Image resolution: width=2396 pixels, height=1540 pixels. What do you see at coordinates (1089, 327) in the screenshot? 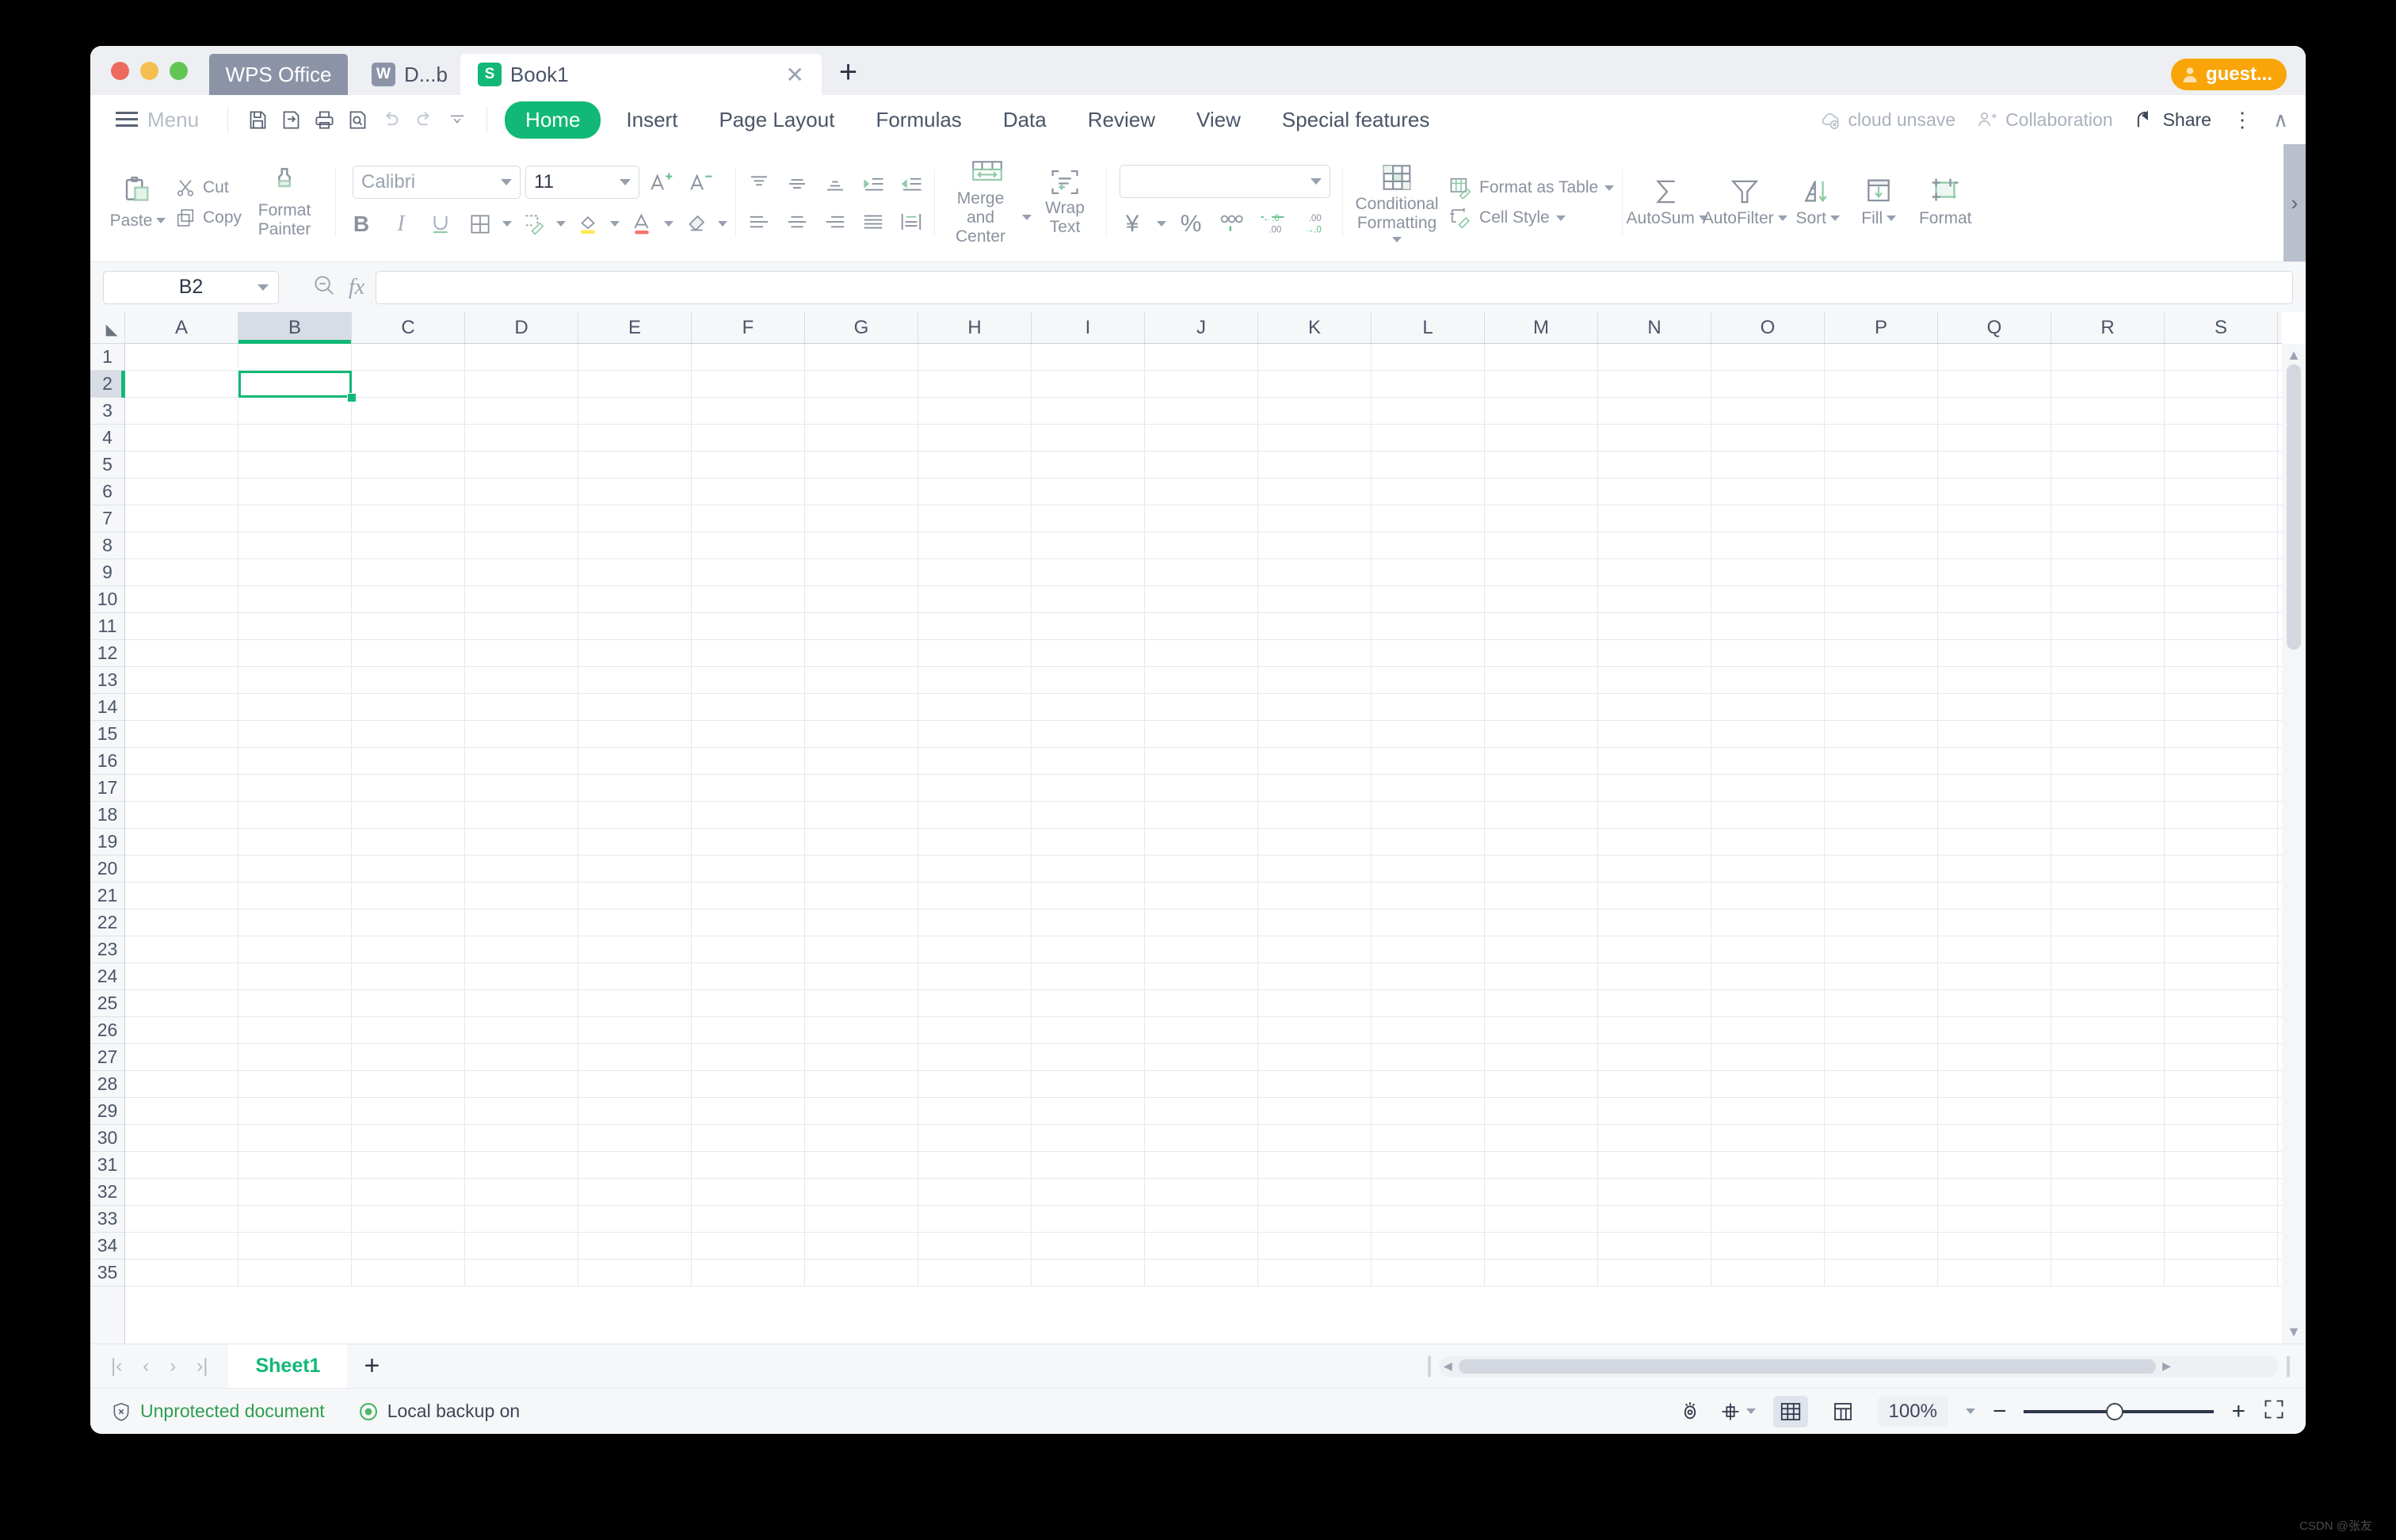
I see `column-header-I: I` at bounding box center [1089, 327].